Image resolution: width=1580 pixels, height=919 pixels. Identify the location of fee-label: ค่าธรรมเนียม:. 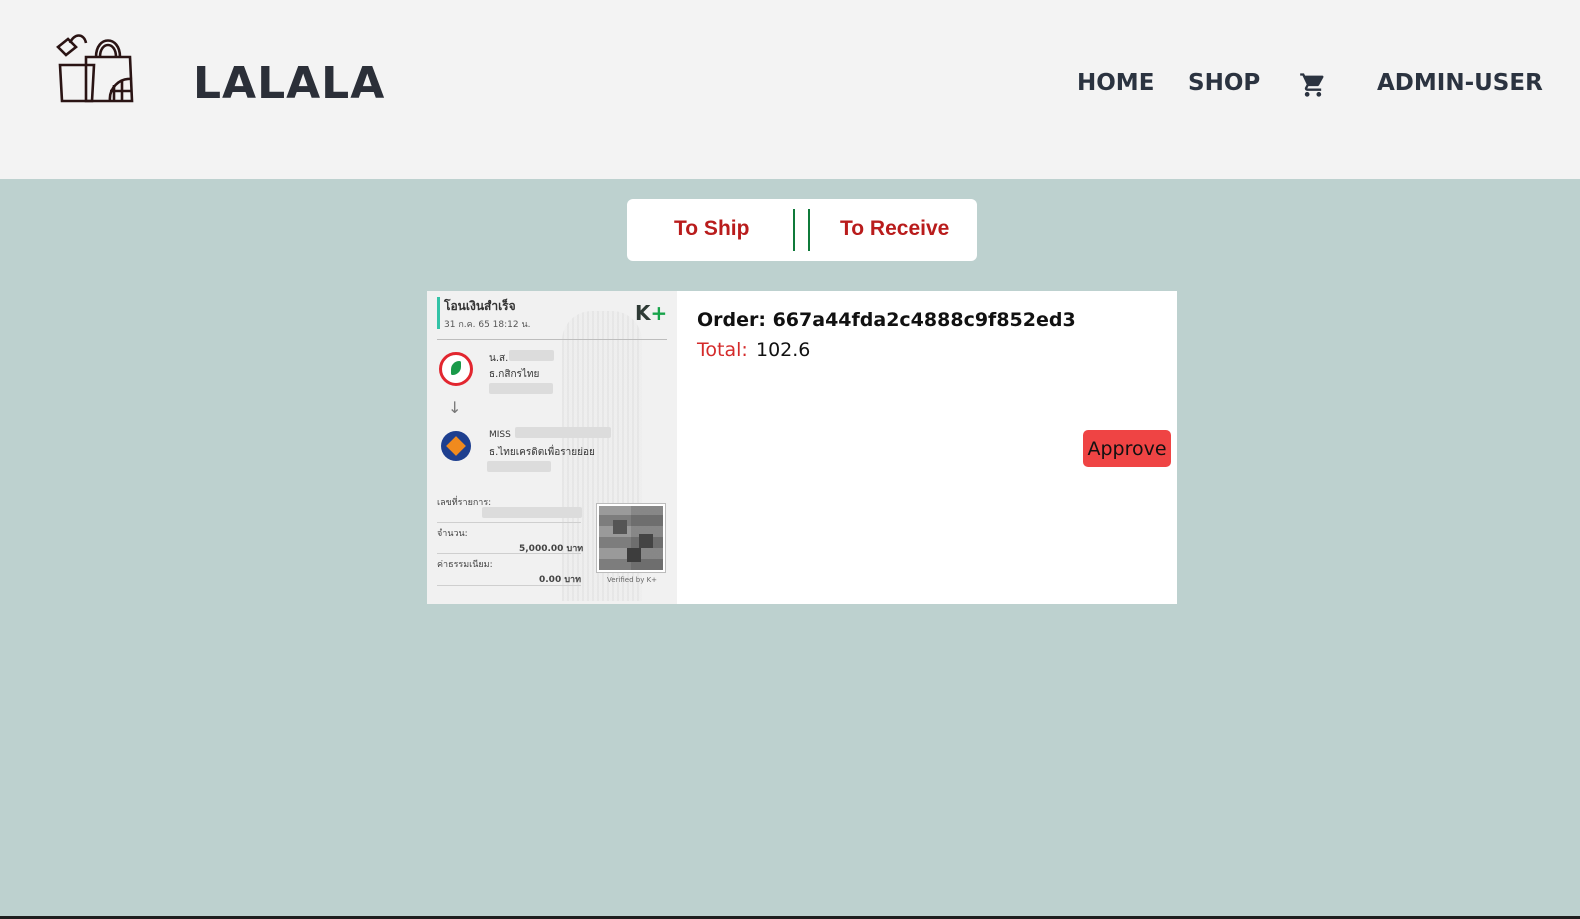
(465, 565).